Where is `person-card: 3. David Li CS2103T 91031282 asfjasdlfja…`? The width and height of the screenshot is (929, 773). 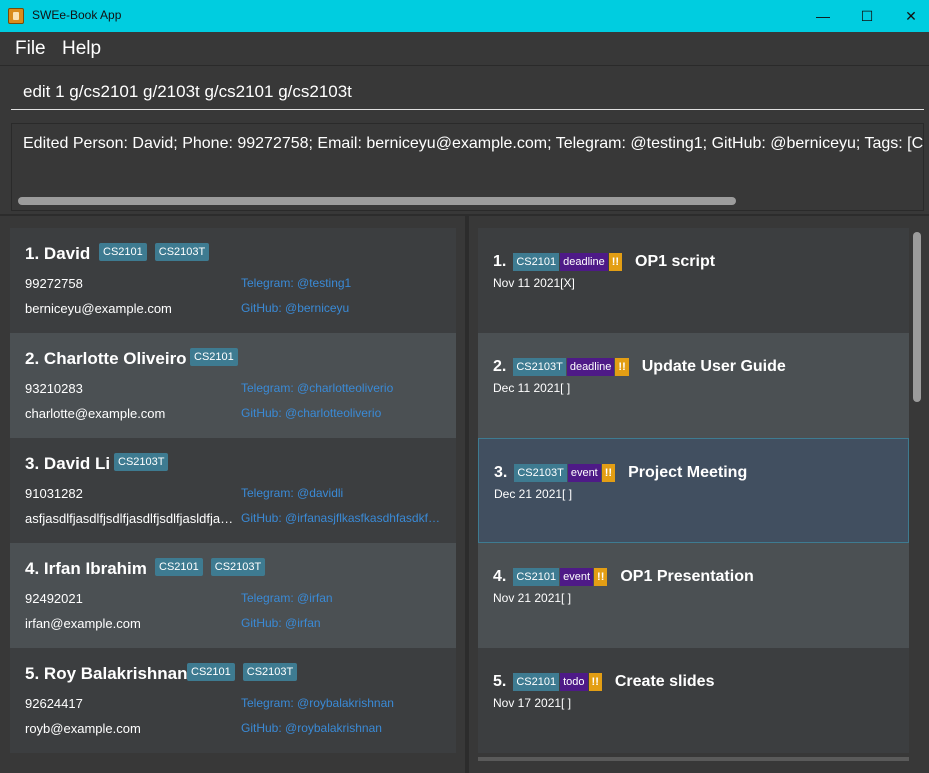 person-card: 3. David Li CS2103T 91031282 asfjasdlfja… is located at coordinates (233, 490).